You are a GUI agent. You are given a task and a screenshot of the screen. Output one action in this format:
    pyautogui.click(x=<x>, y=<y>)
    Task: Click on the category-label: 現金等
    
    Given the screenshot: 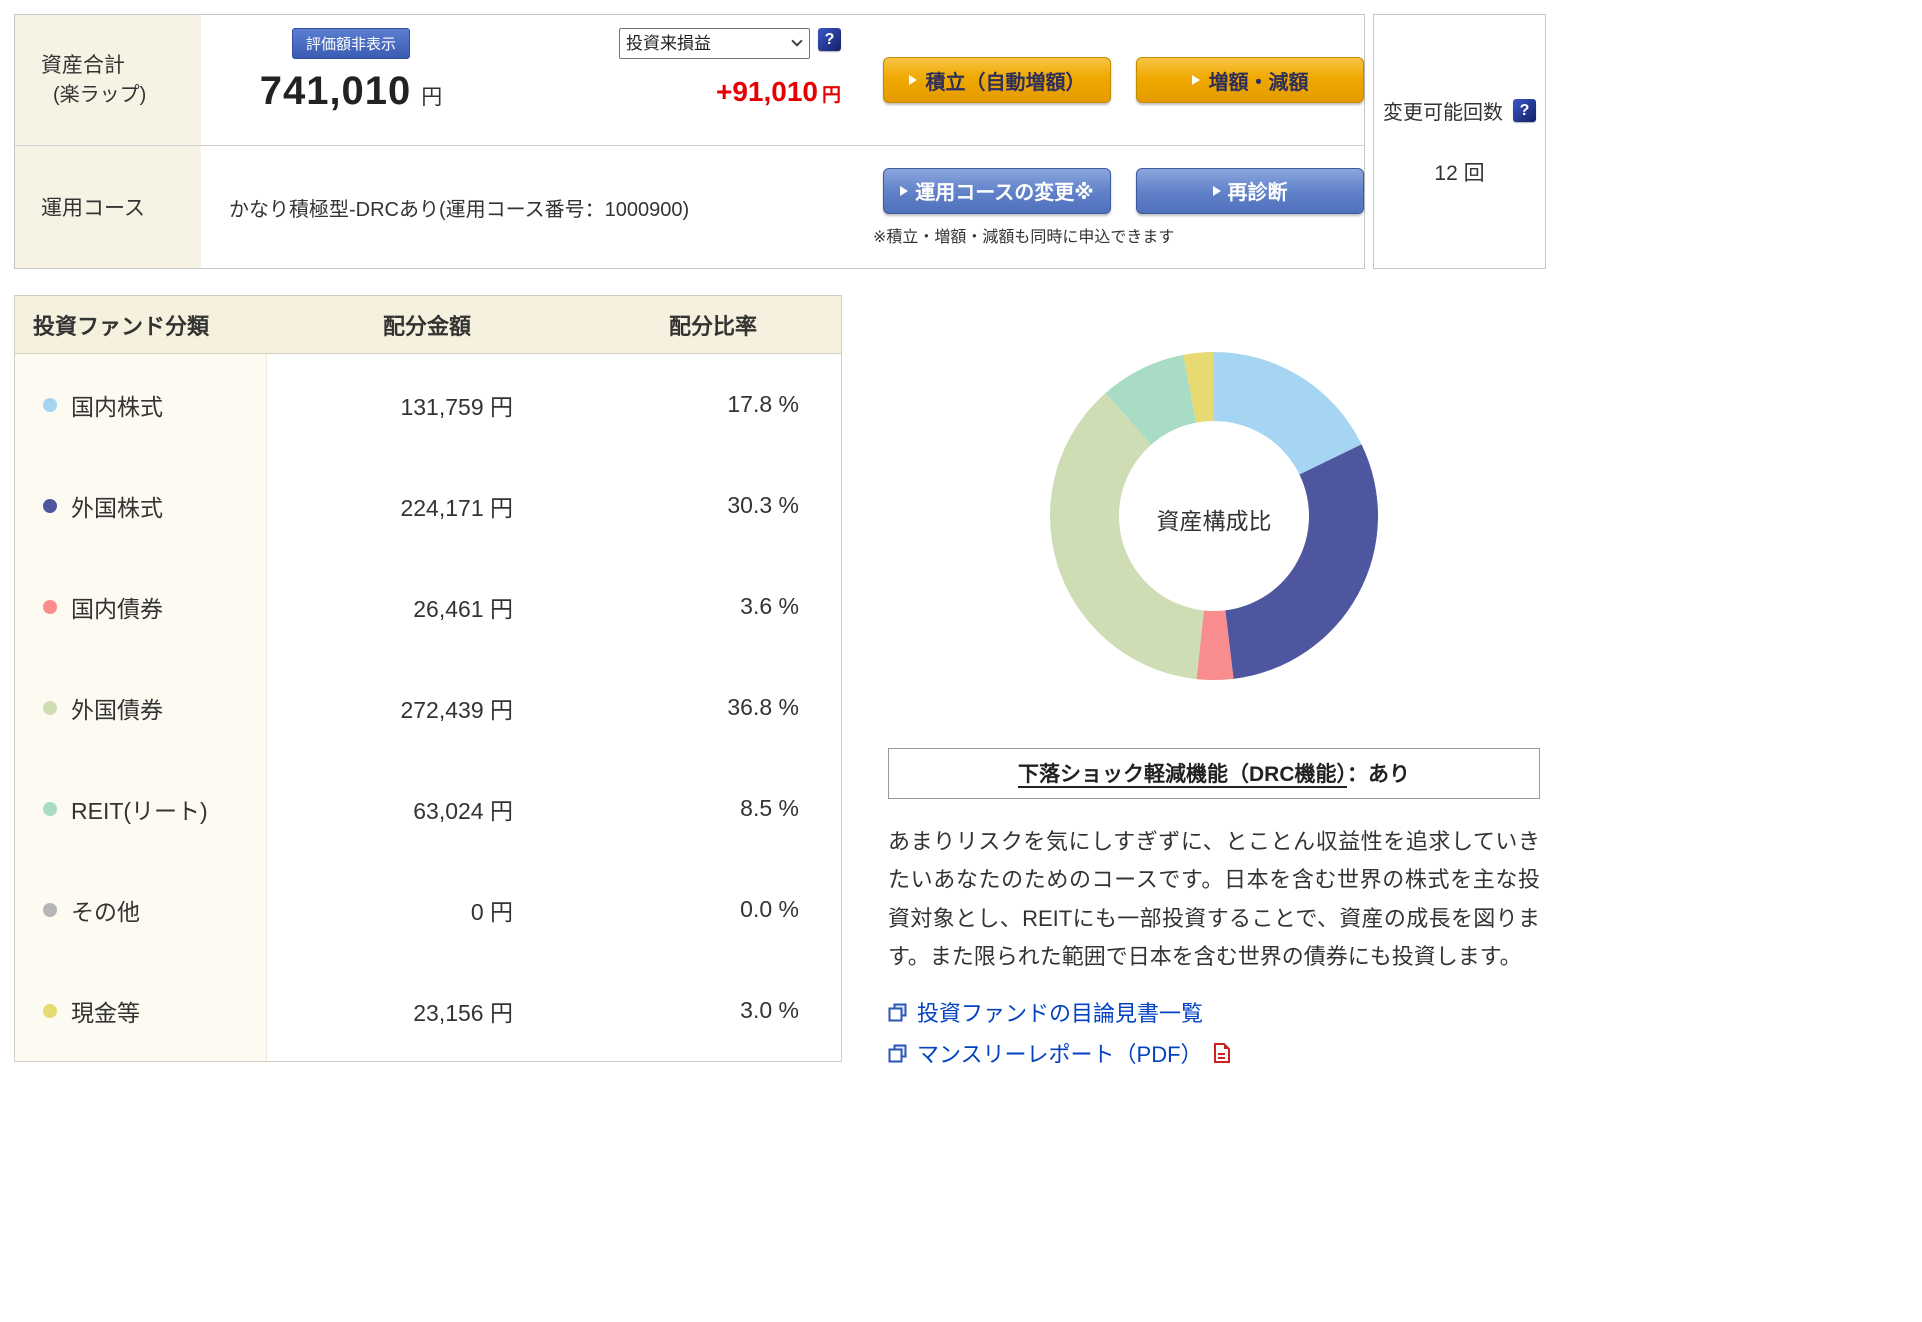 What is the action you would take?
    pyautogui.click(x=105, y=1012)
    